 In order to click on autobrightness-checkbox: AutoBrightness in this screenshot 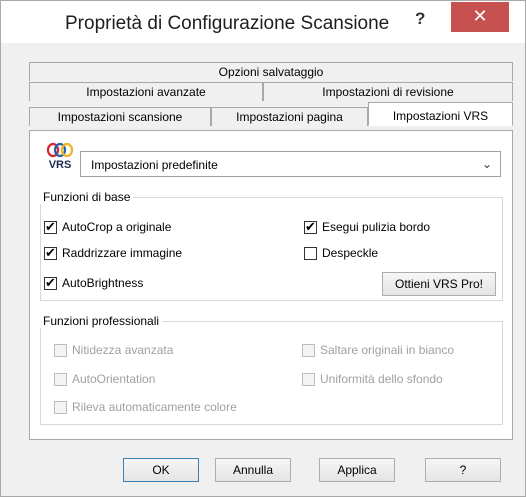, I will do `click(94, 283)`.